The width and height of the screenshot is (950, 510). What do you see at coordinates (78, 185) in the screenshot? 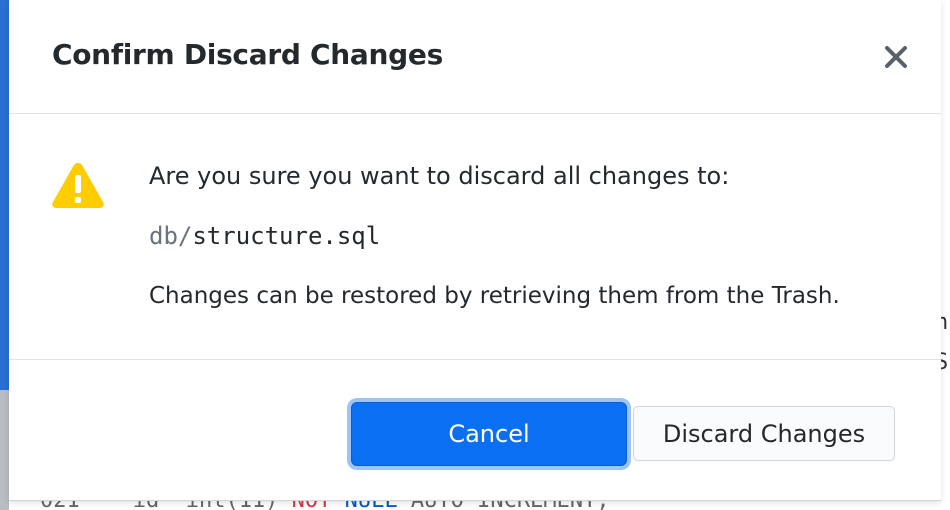
I see `warning-icon` at bounding box center [78, 185].